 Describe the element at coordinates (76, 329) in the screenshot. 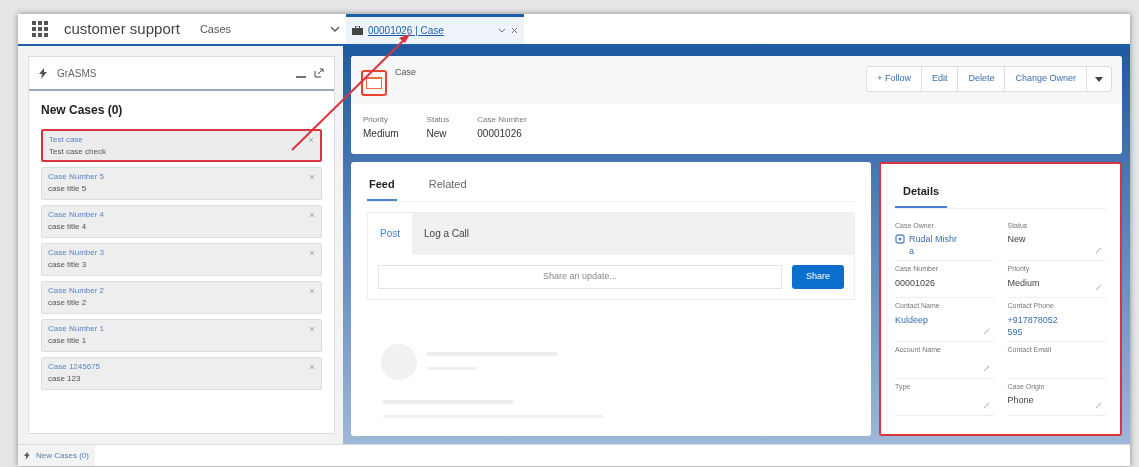

I see `case-title: Case Number 1` at that location.